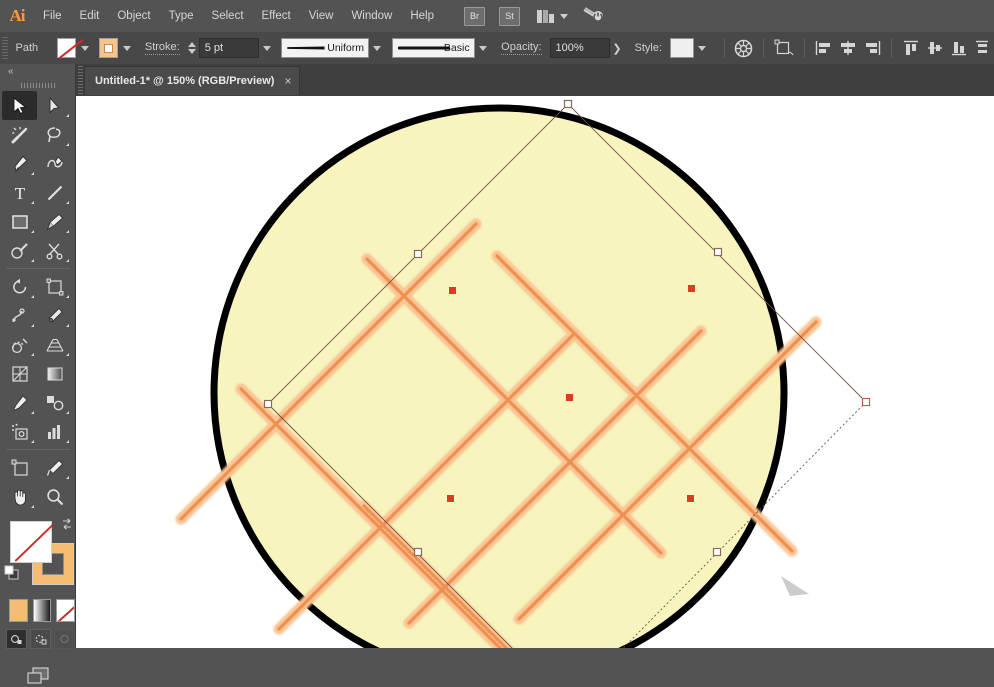 This screenshot has width=994, height=687. Describe the element at coordinates (325, 48) in the screenshot. I see `stroke-profile-select: Uniform` at that location.